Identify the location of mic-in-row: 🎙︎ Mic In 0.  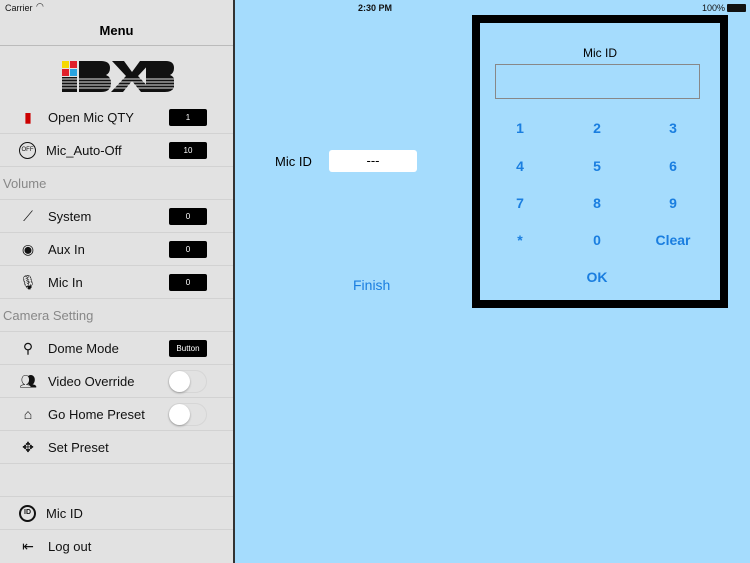
(116, 282).